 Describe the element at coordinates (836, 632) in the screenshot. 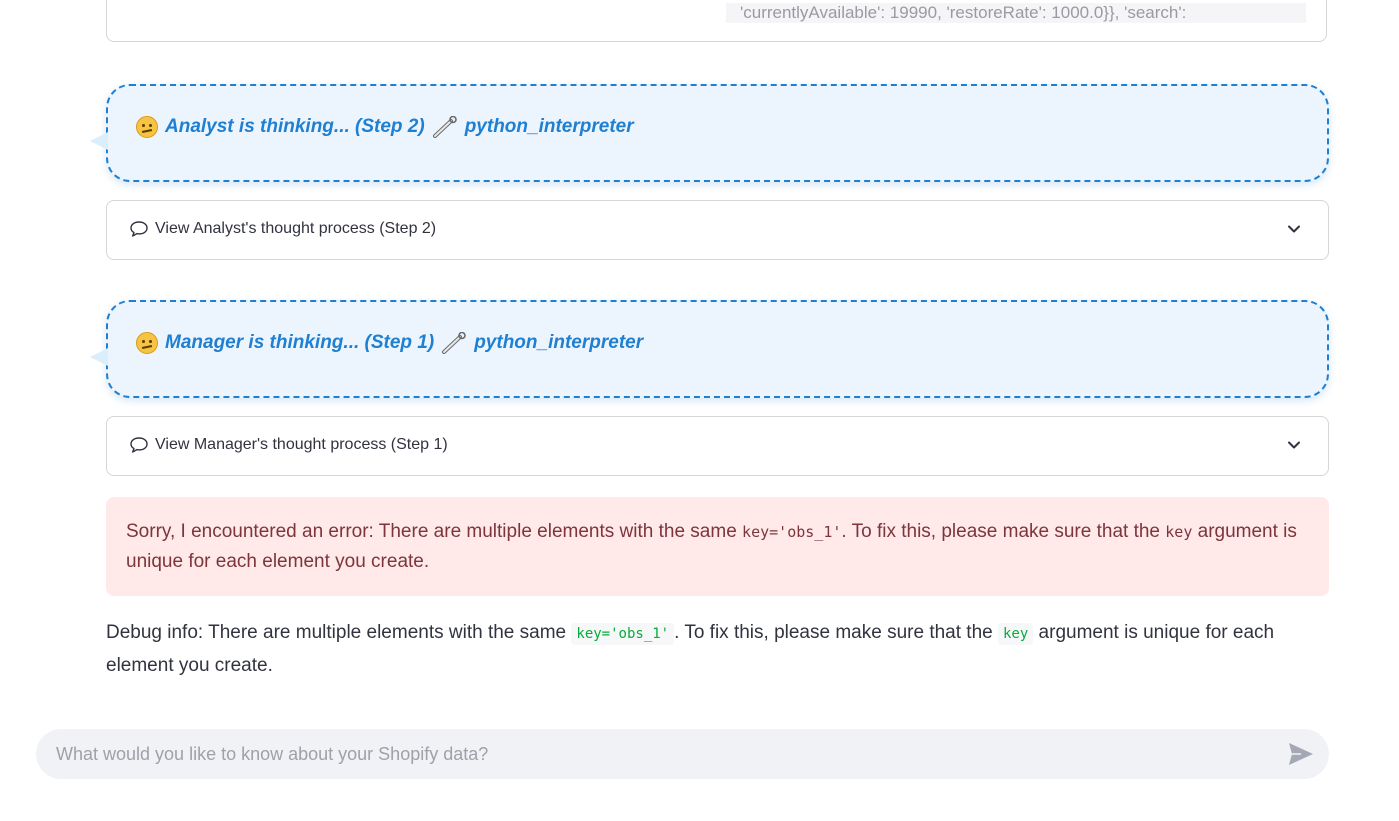

I see `debug-text-part2: . To fix this, please make sure that the` at that location.